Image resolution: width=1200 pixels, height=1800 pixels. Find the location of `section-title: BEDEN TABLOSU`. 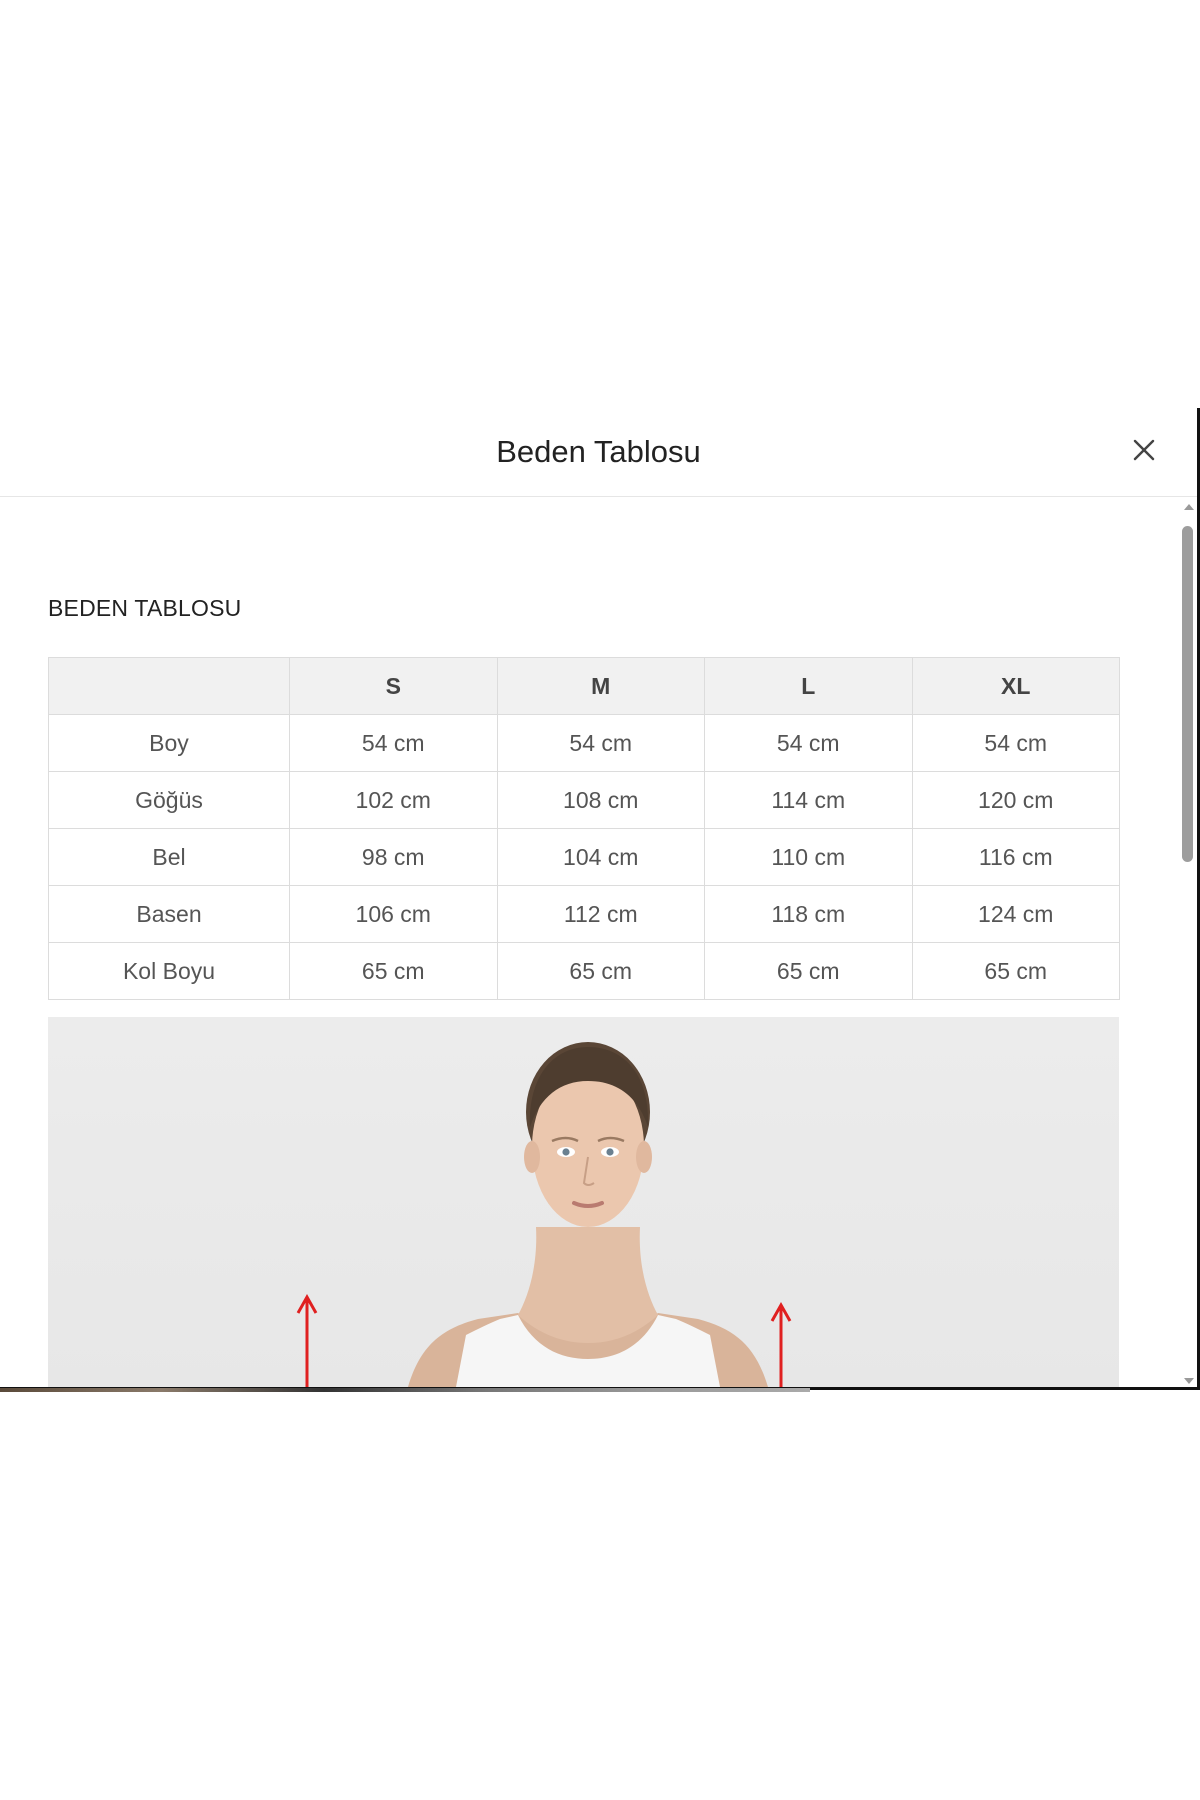

section-title: BEDEN TABLOSU is located at coordinates (145, 608).